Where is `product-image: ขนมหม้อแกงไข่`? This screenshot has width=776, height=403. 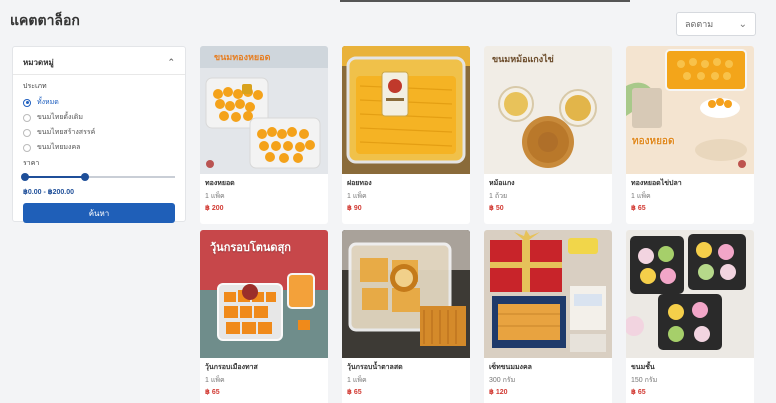 product-image: ขนมหม้อแกงไข่ is located at coordinates (548, 110).